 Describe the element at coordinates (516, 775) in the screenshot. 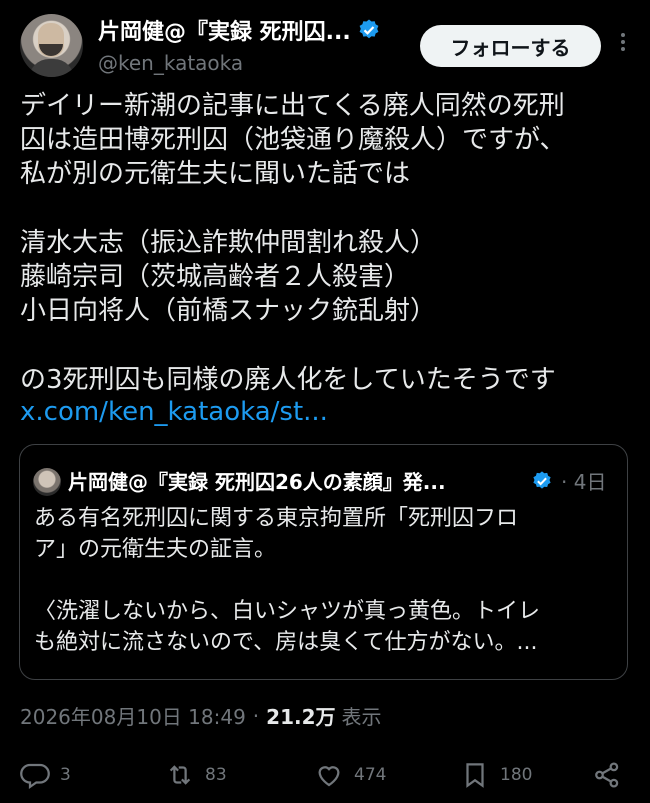

I see `bookmark-count: 180` at that location.